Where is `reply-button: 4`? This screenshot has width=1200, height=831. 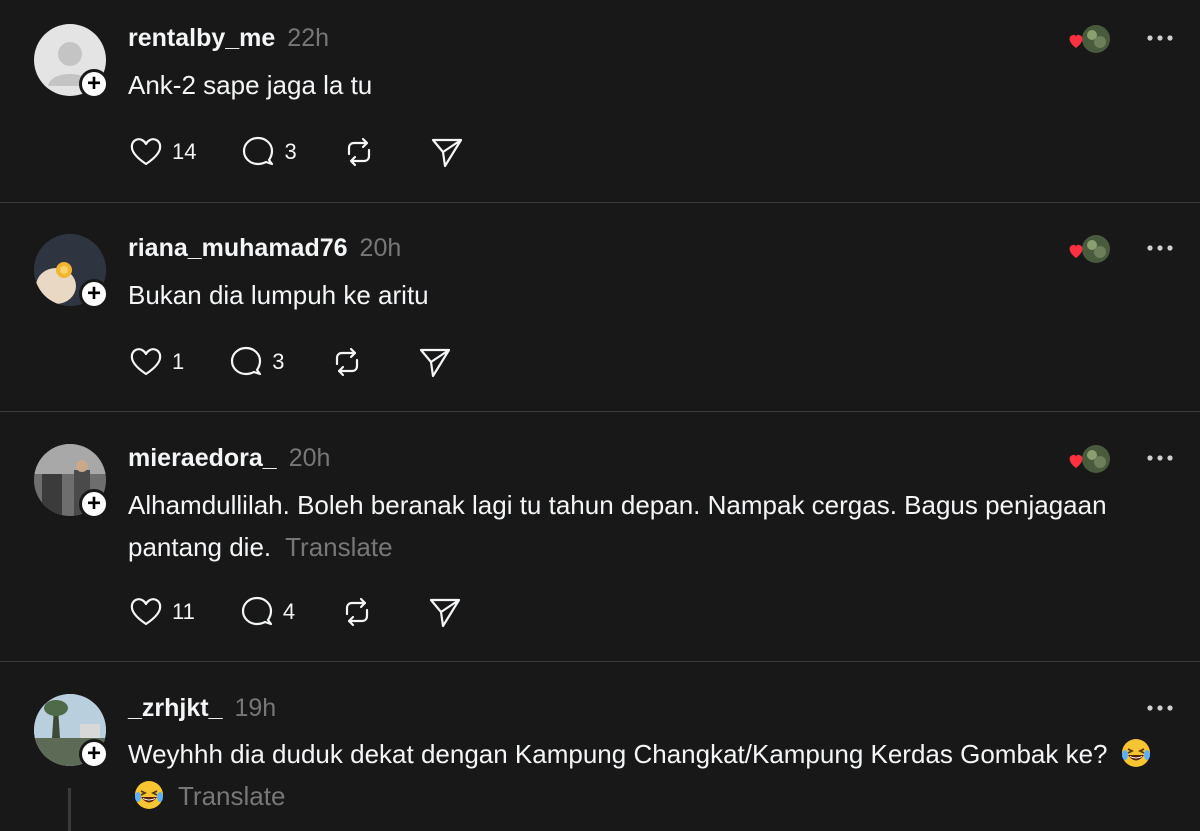
reply-button: 4 is located at coordinates (267, 612).